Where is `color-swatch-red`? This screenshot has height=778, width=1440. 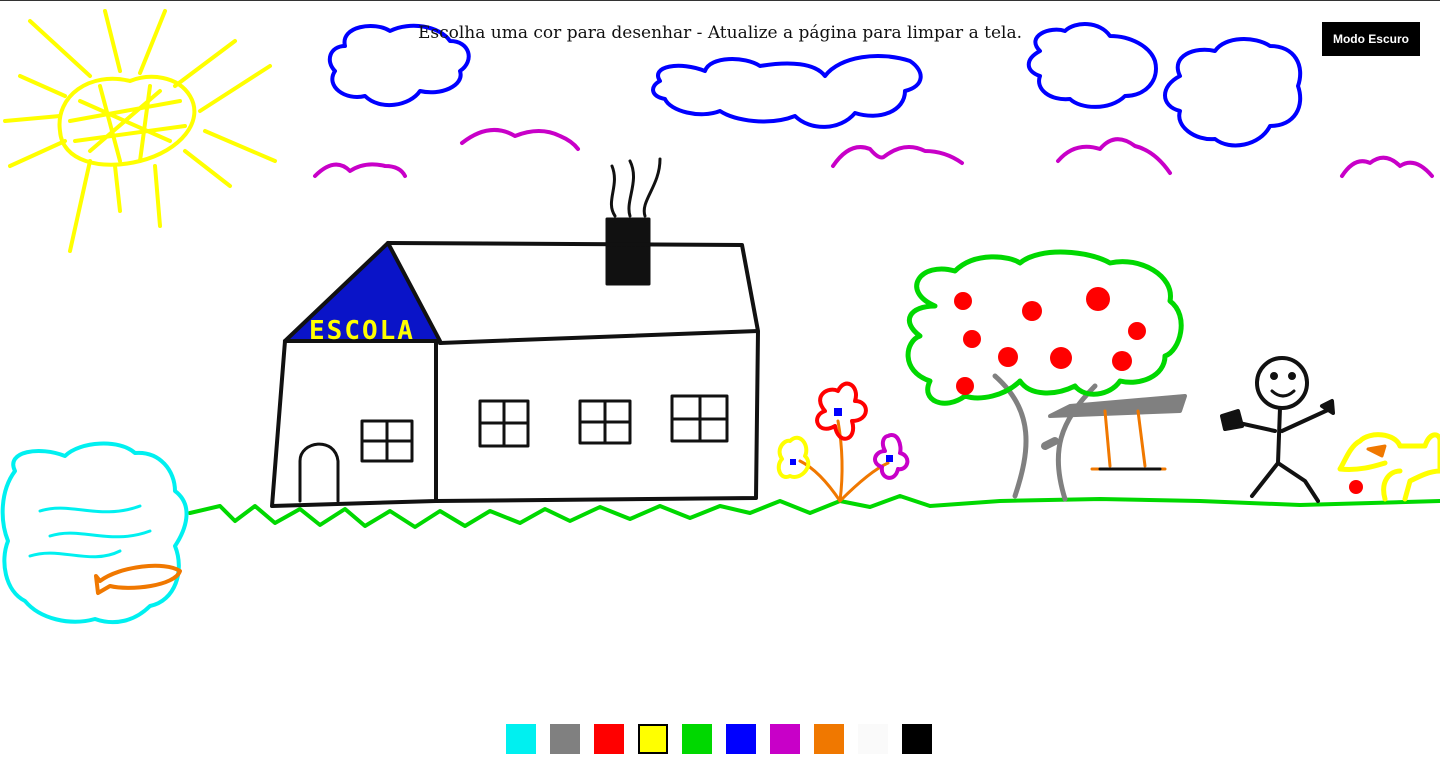 color-swatch-red is located at coordinates (609, 739).